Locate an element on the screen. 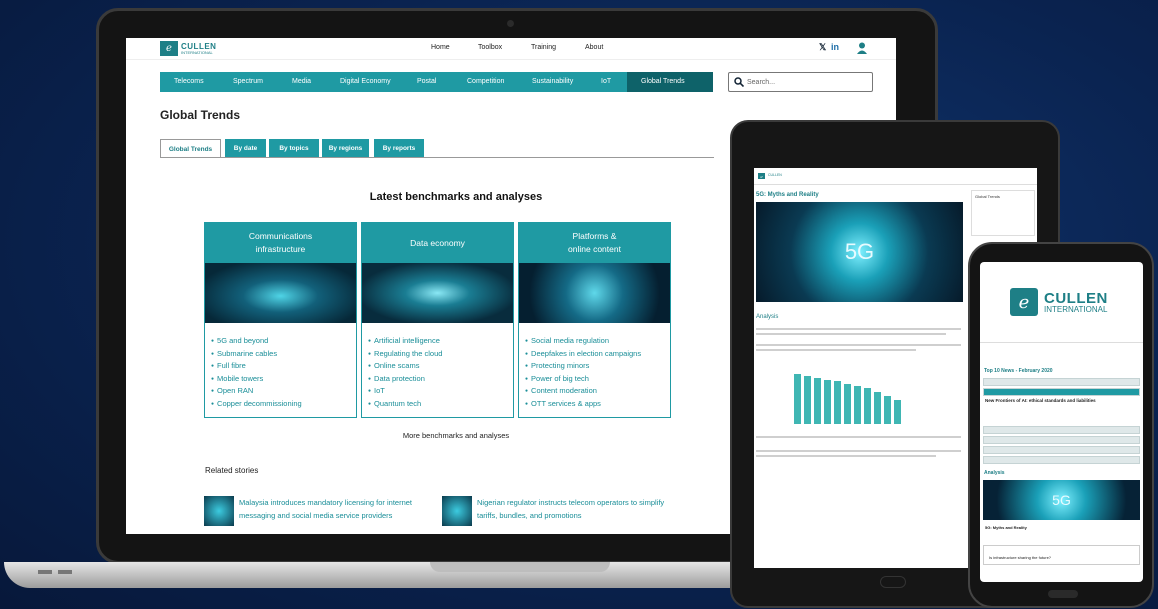  tablet-article-title: 5G: Myths and Reality is located at coordinates (787, 195).